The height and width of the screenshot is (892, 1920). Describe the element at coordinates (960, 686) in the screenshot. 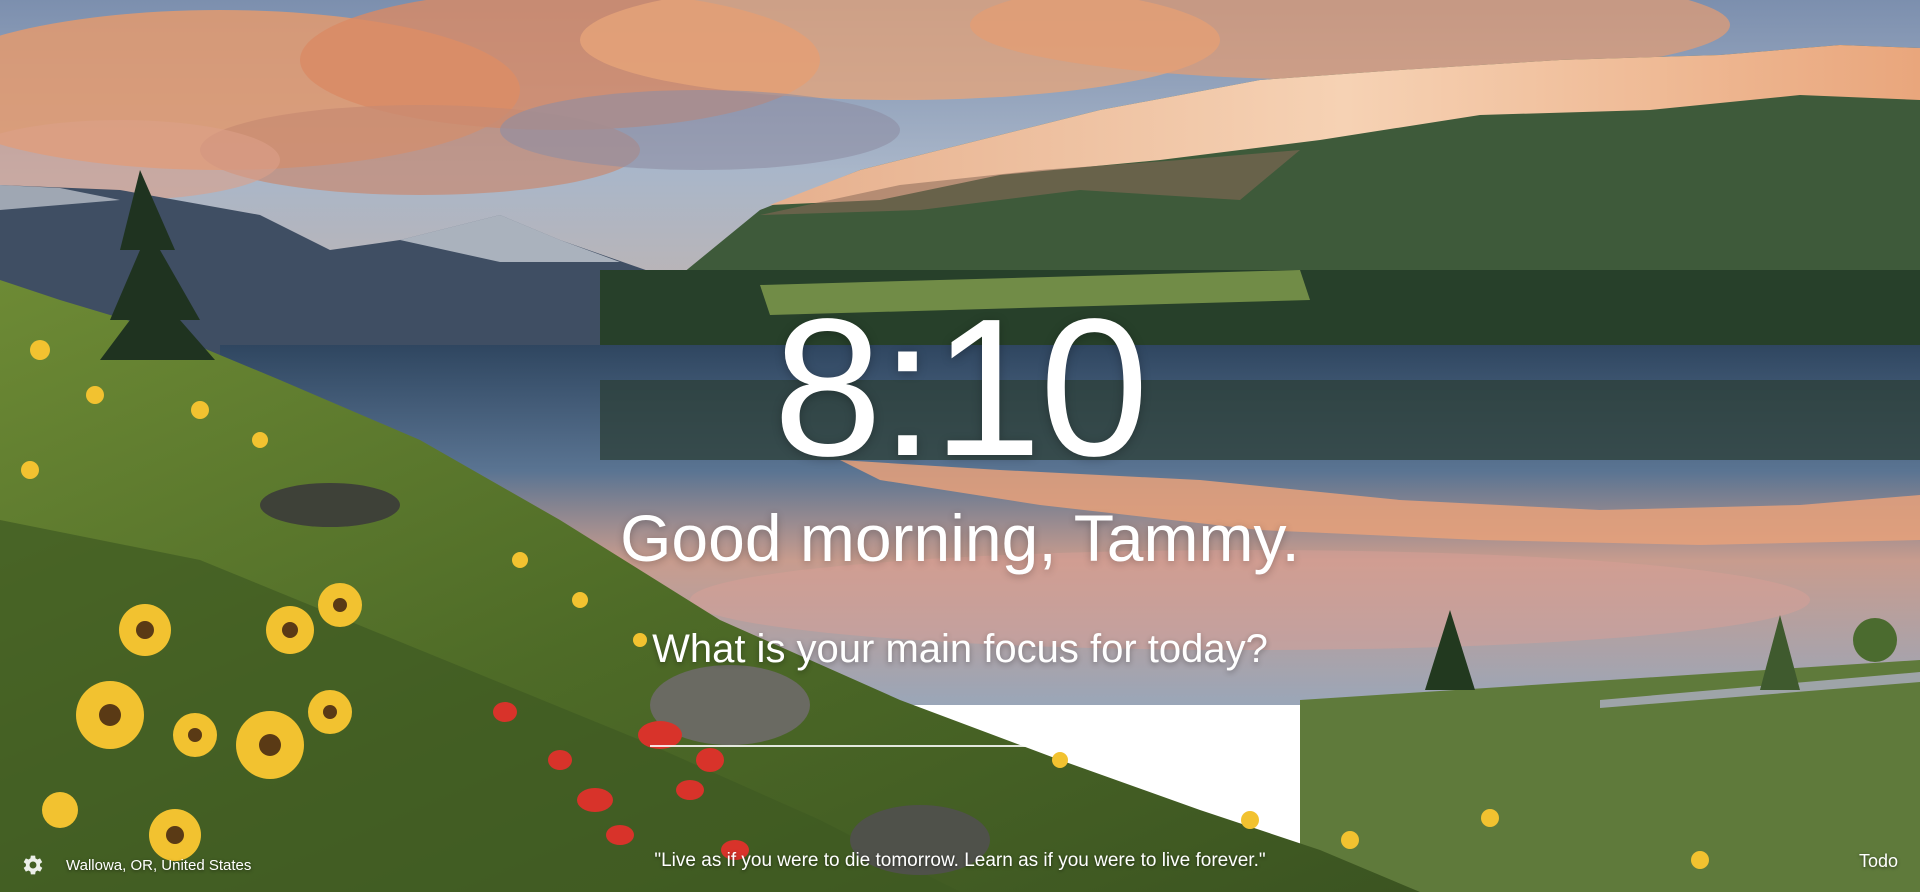

I see `focus-section: What is your main focus for today?` at that location.